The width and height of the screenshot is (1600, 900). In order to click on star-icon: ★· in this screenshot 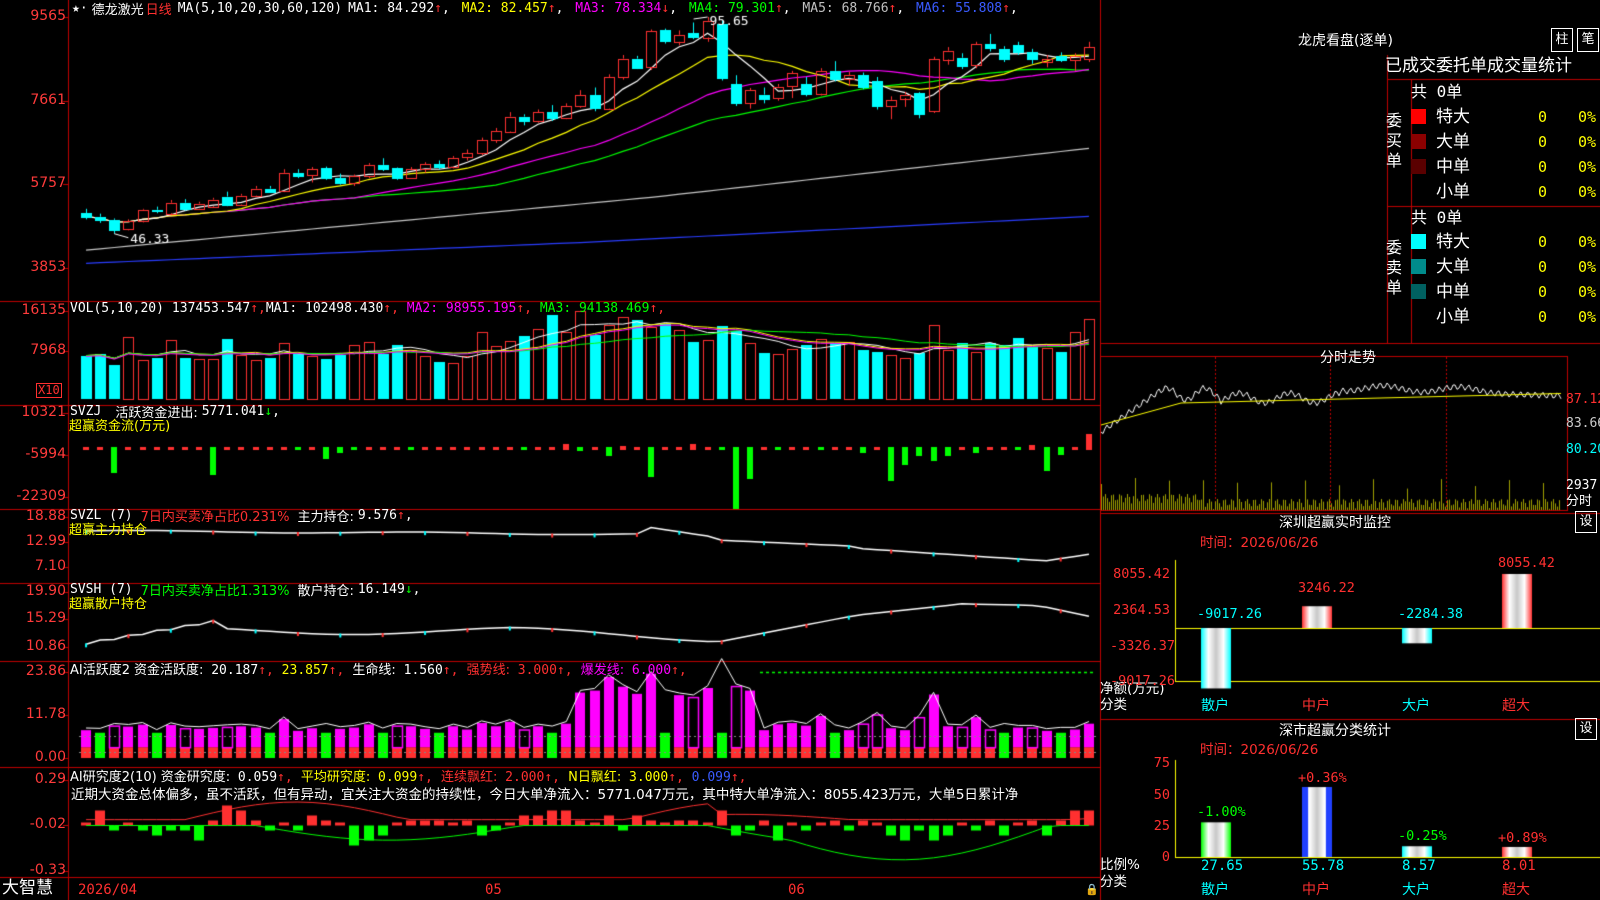, I will do `click(80, 8)`.